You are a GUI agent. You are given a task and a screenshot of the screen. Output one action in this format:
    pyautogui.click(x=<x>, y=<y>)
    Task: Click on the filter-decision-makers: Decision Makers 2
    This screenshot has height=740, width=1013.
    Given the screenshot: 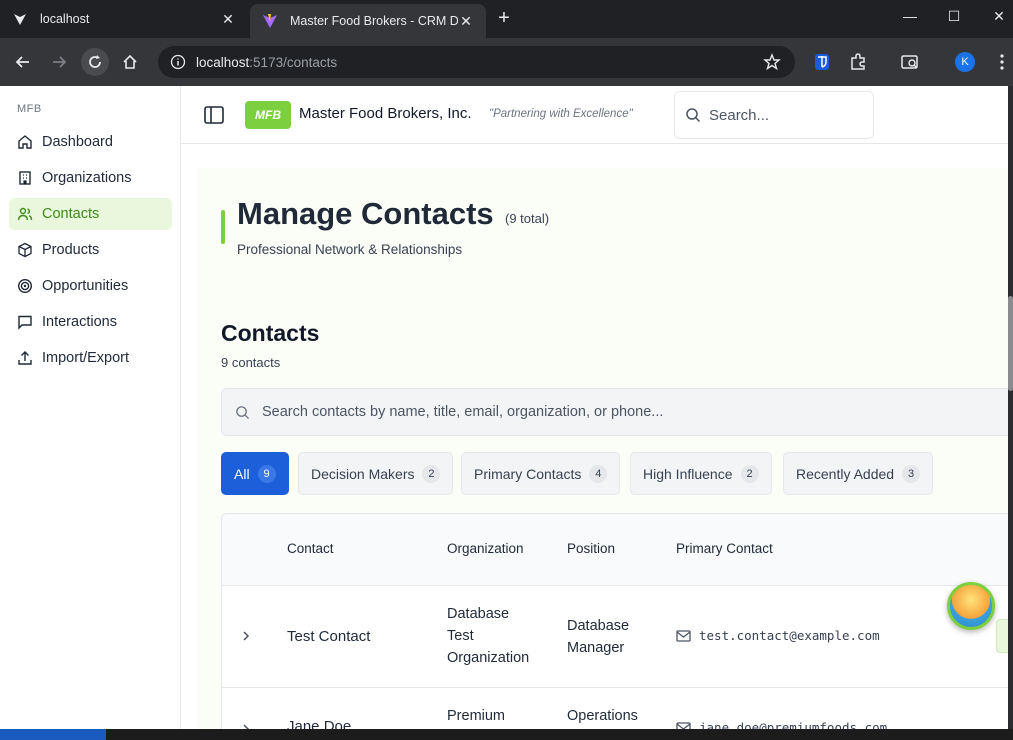 What is the action you would take?
    pyautogui.click(x=376, y=473)
    